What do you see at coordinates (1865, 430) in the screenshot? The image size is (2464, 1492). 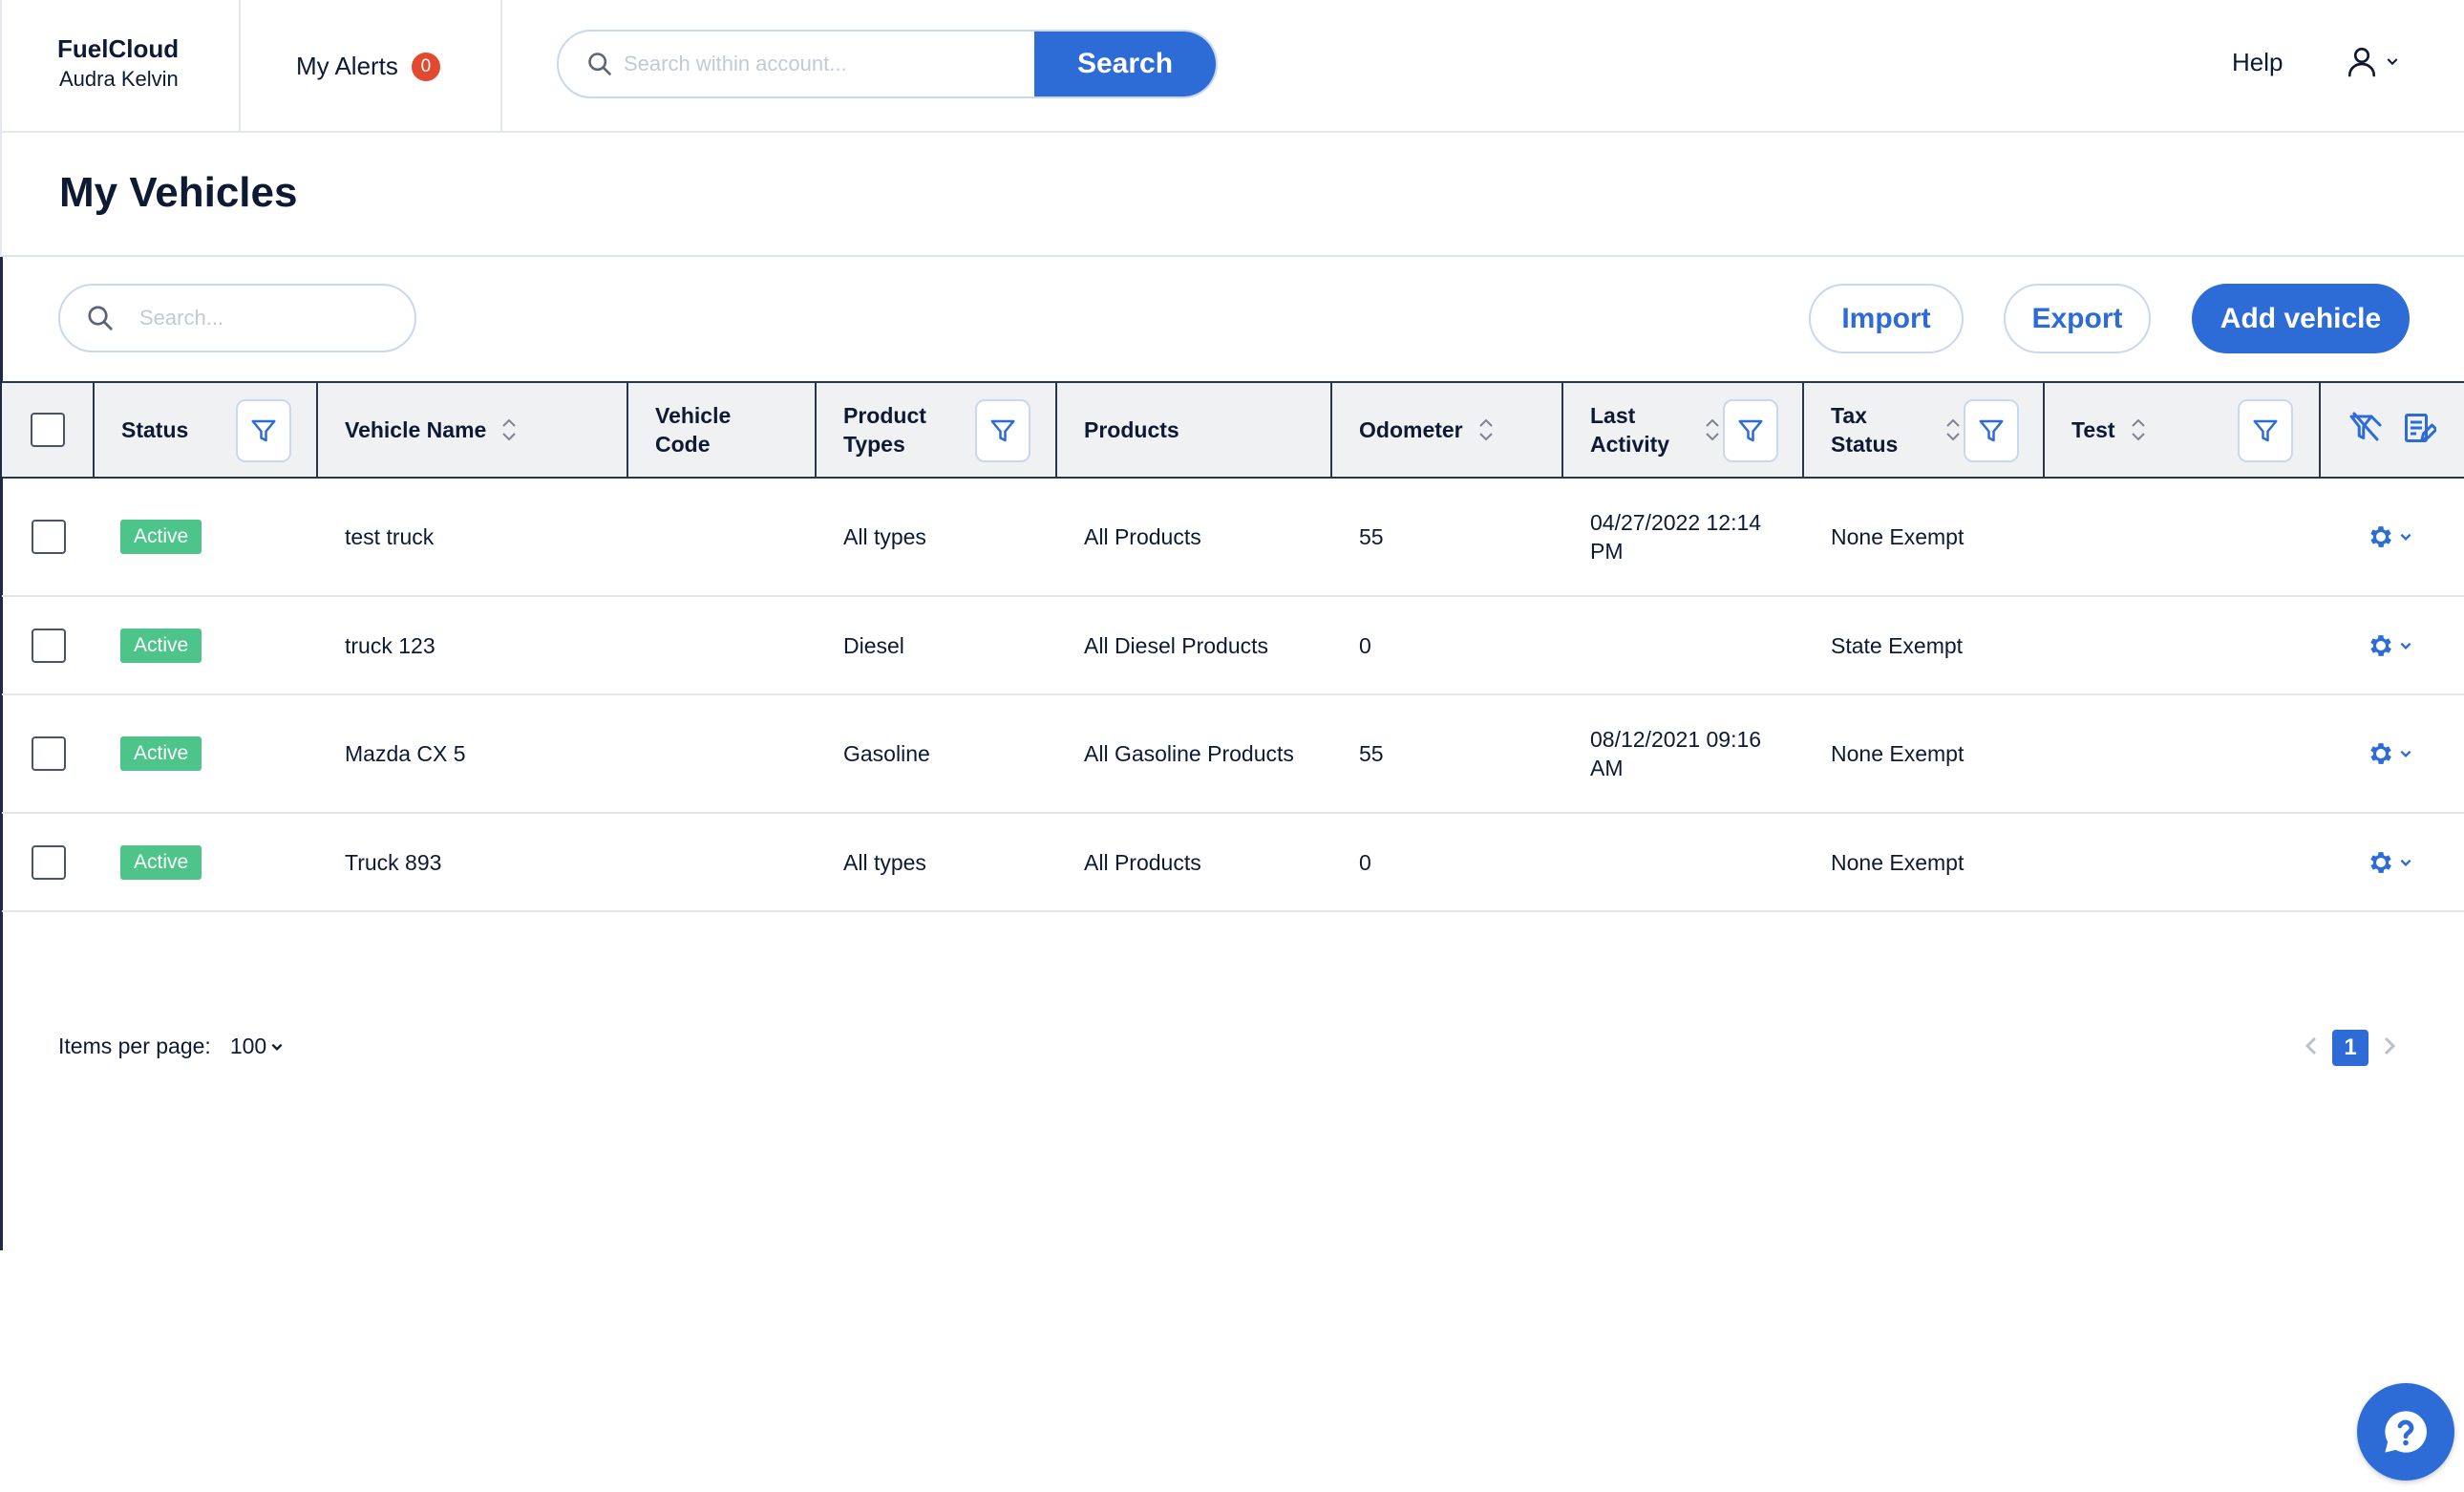 I see `column-tax-status-label: Tax Status` at bounding box center [1865, 430].